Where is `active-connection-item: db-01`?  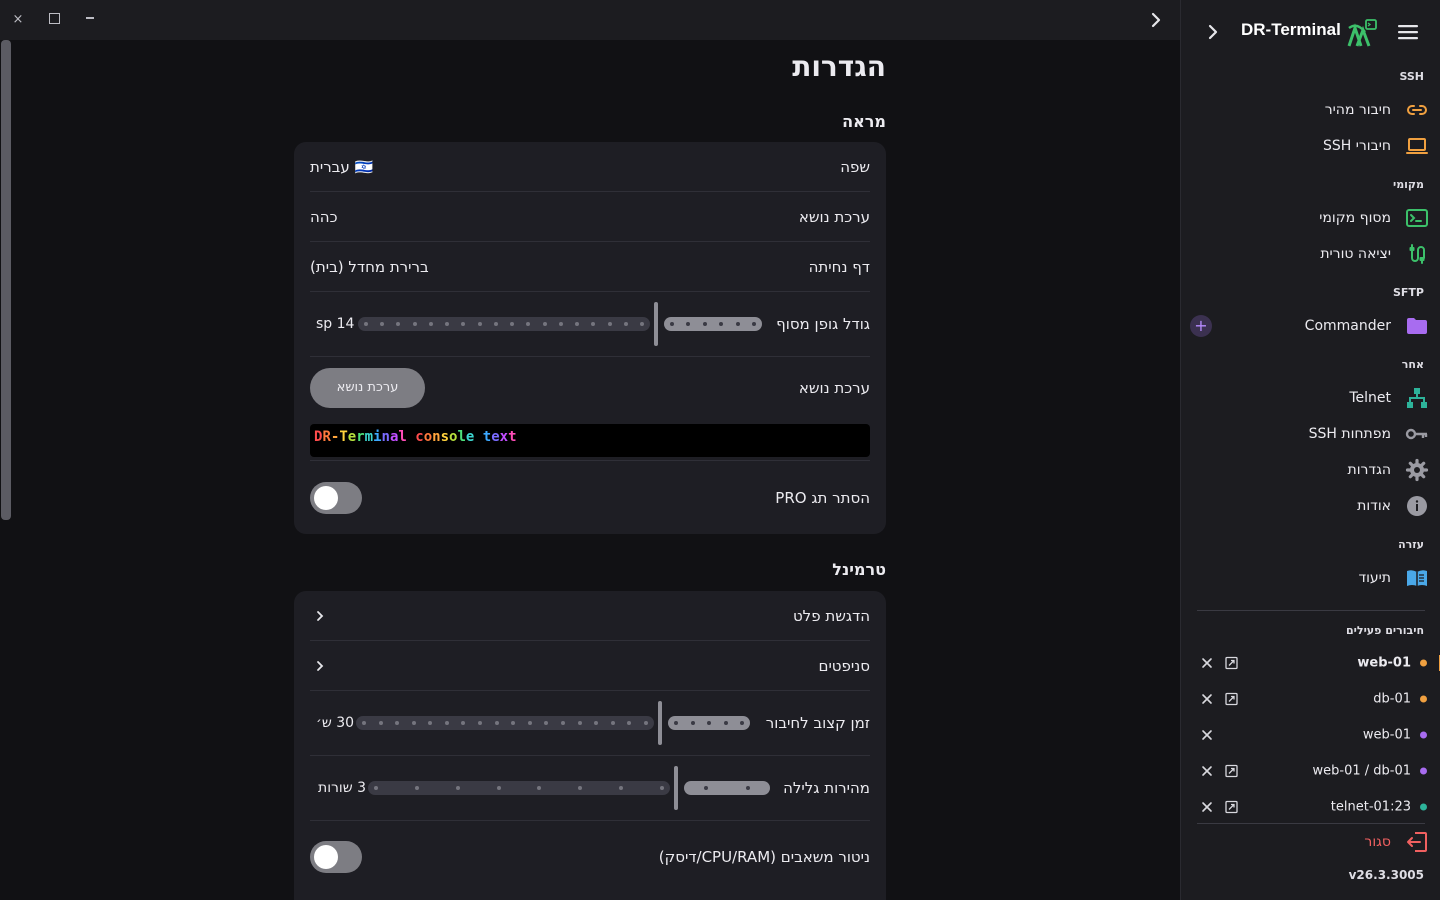 active-connection-item: db-01 is located at coordinates (1310, 699).